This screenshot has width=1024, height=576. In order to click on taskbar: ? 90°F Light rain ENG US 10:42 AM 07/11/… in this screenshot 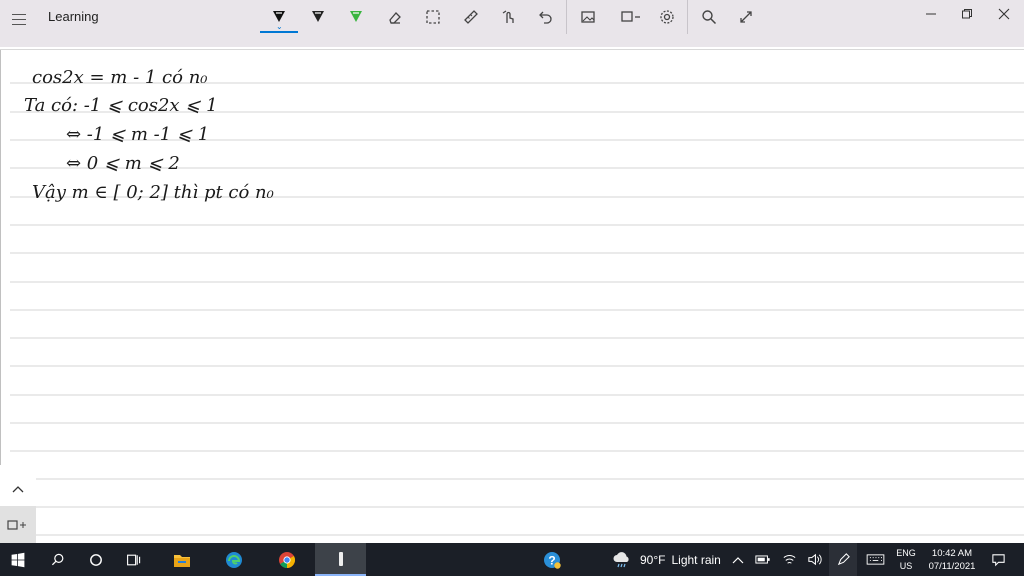, I will do `click(512, 559)`.